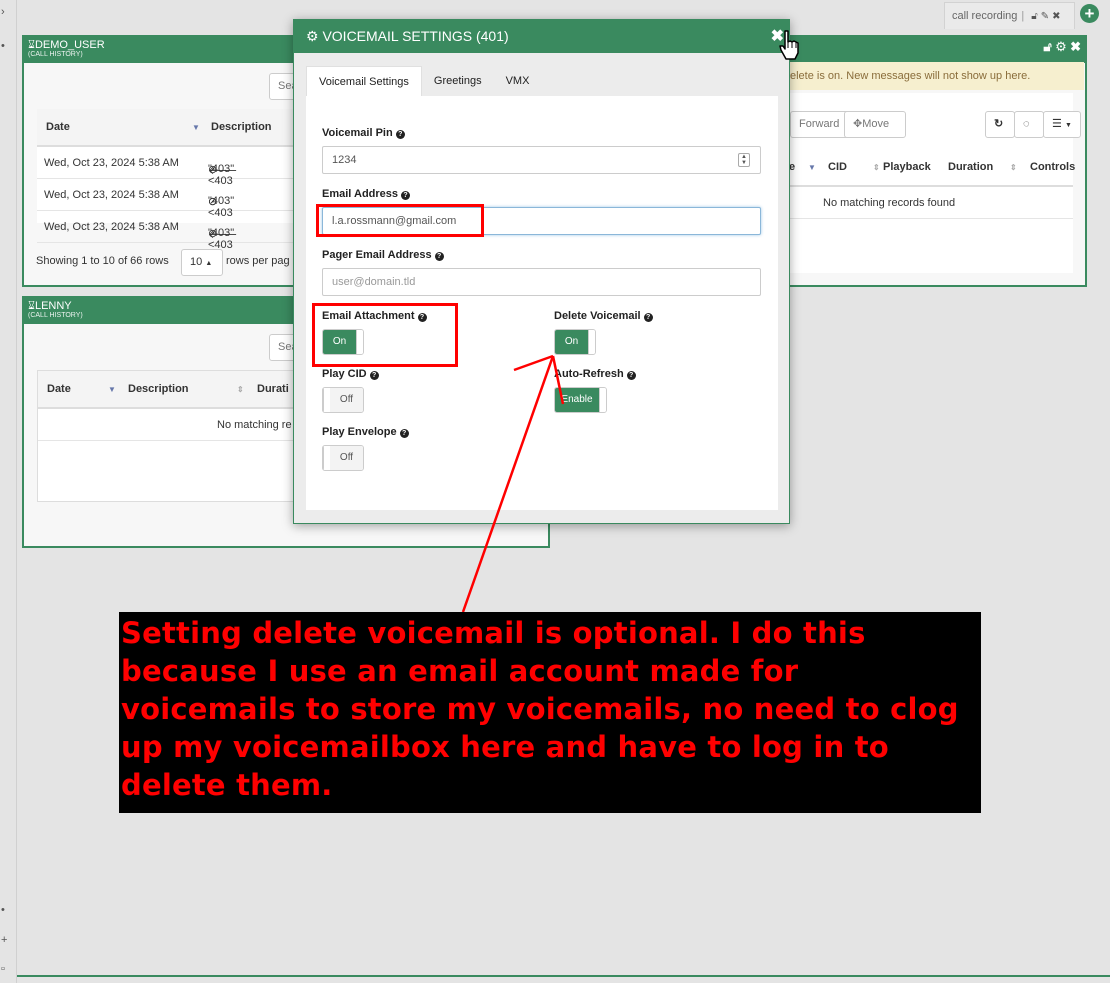 This screenshot has width=1110, height=983. Describe the element at coordinates (931, 203) in the screenshot. I see `empty-row: No matching records found` at that location.